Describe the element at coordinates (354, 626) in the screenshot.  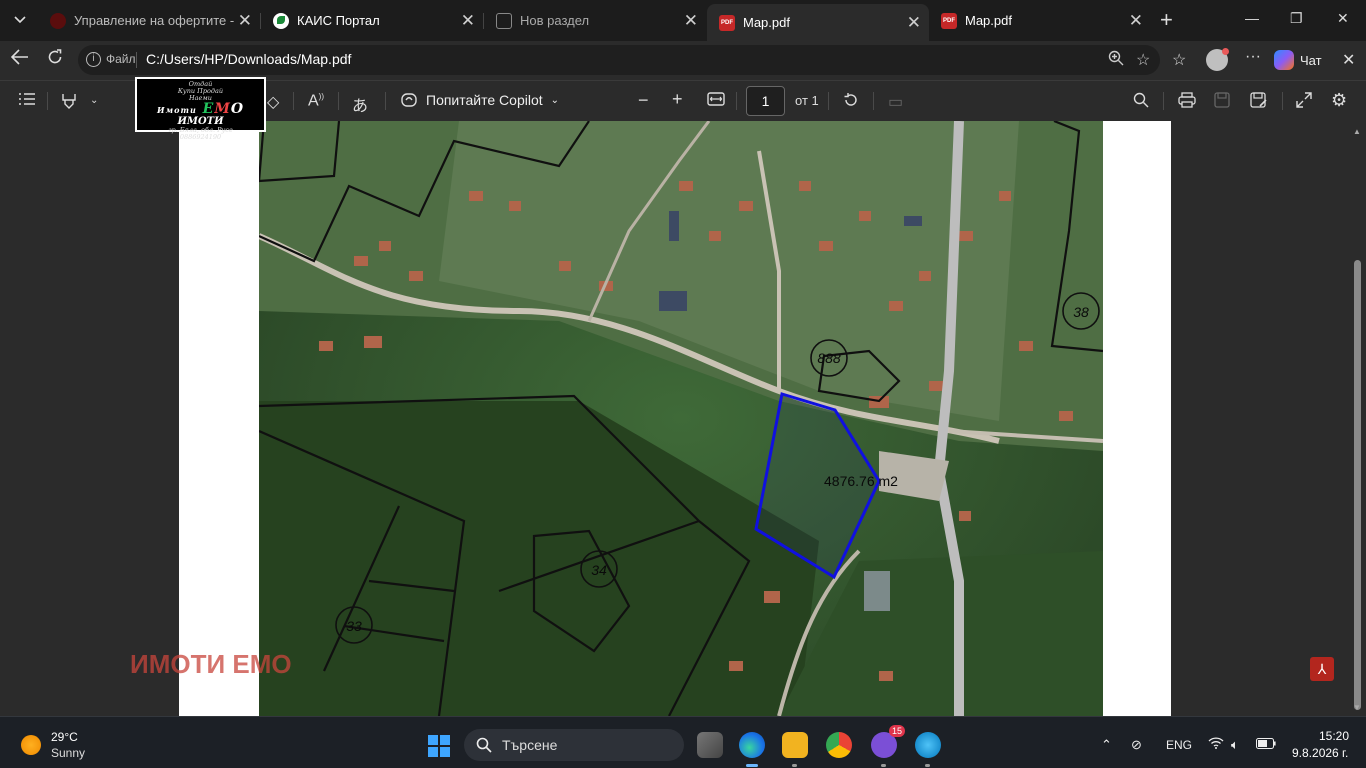
I see `parcel-label-33: 33` at that location.